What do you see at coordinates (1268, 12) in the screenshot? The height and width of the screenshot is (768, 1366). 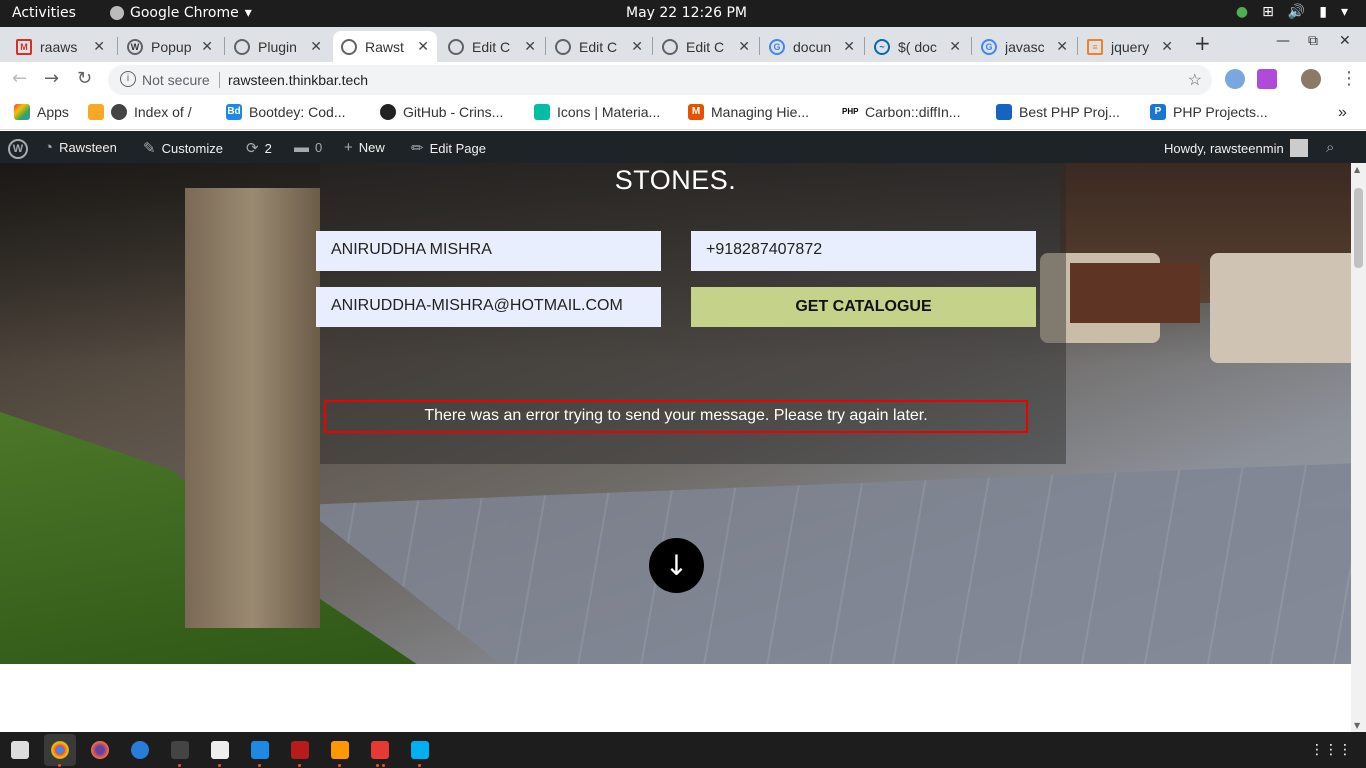 I see `network-icon: ⊞` at bounding box center [1268, 12].